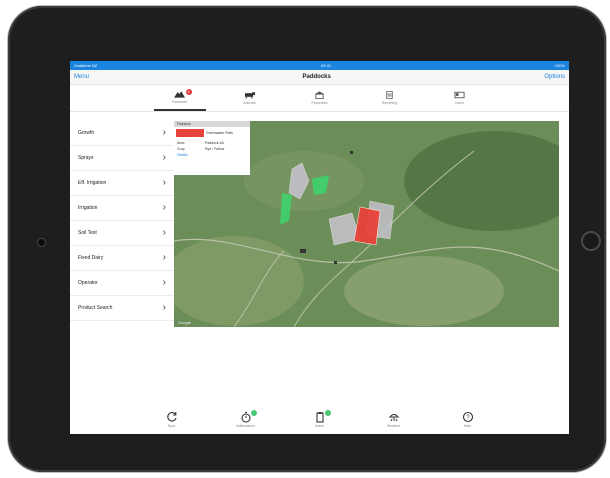  Describe the element at coordinates (245, 425) in the screenshot. I see `toolbar-label: Notifications` at that location.